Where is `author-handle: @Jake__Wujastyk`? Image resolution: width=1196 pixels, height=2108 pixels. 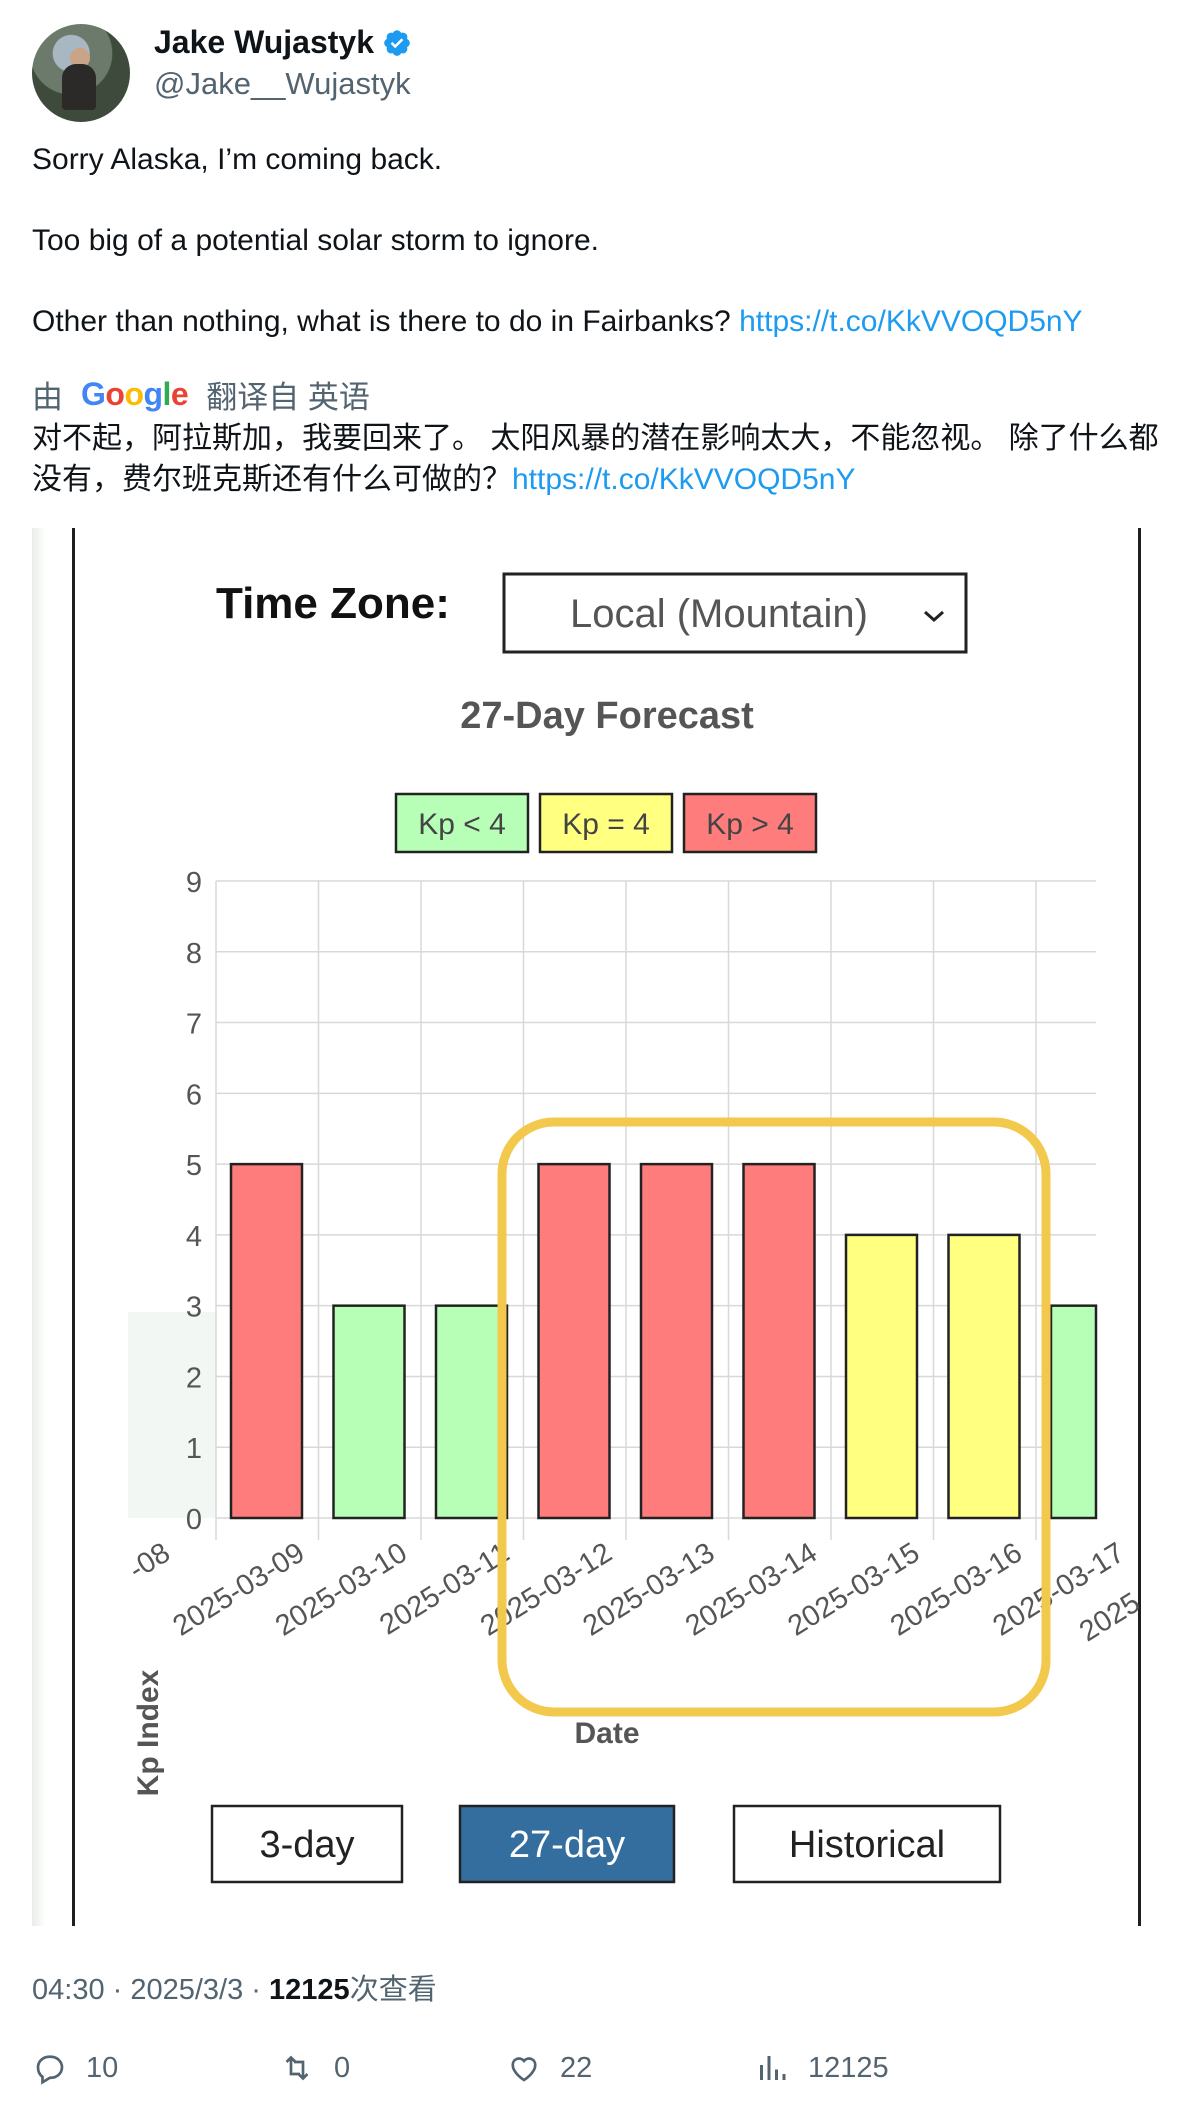 author-handle: @Jake__Wujastyk is located at coordinates (282, 84).